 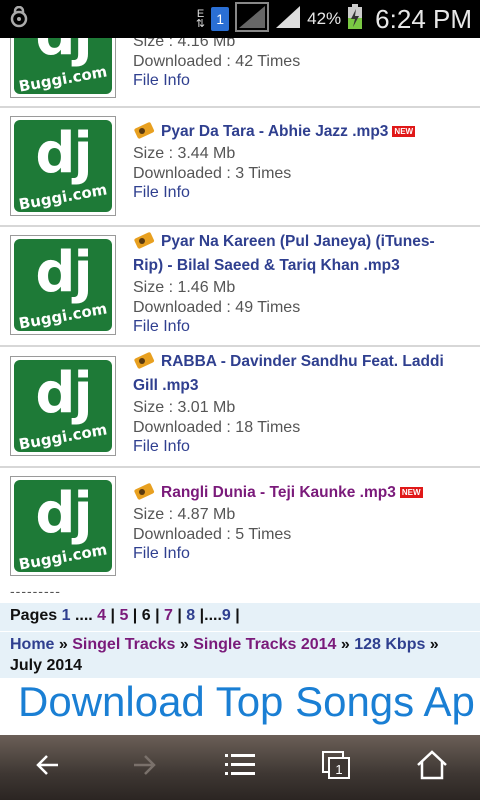 I want to click on pagination: Pages 1 .... 4 | 5 | 6 | 7 | 8 |....9 |, so click(x=240, y=617).